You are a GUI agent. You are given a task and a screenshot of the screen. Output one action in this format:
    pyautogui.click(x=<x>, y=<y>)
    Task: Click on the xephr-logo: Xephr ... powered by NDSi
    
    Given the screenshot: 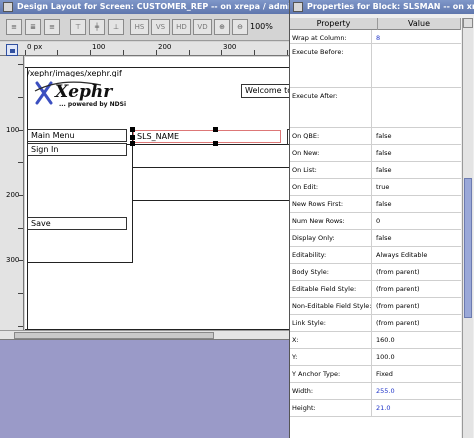 What is the action you would take?
    pyautogui.click(x=92, y=93)
    